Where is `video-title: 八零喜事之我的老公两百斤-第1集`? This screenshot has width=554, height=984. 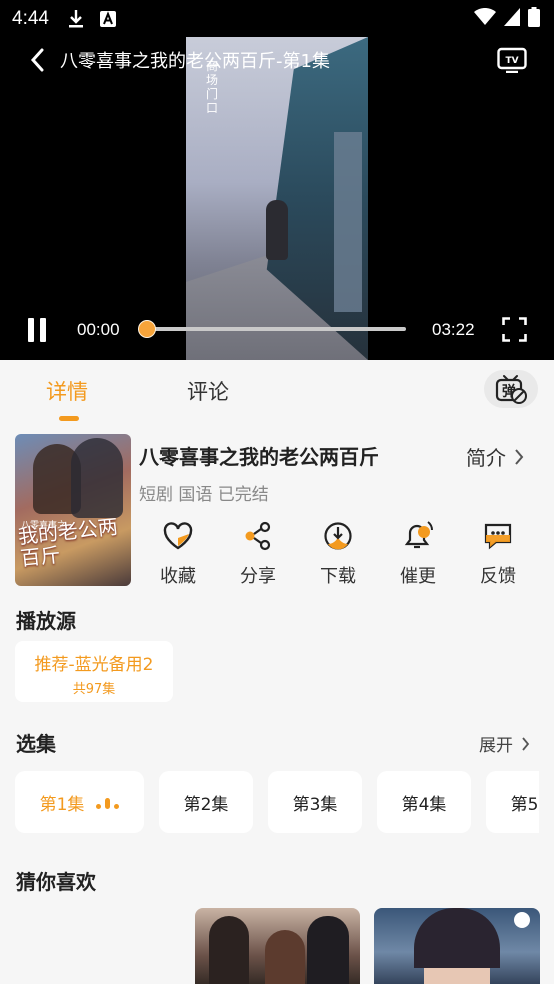 video-title: 八零喜事之我的老公两百斤-第1集 is located at coordinates (195, 61).